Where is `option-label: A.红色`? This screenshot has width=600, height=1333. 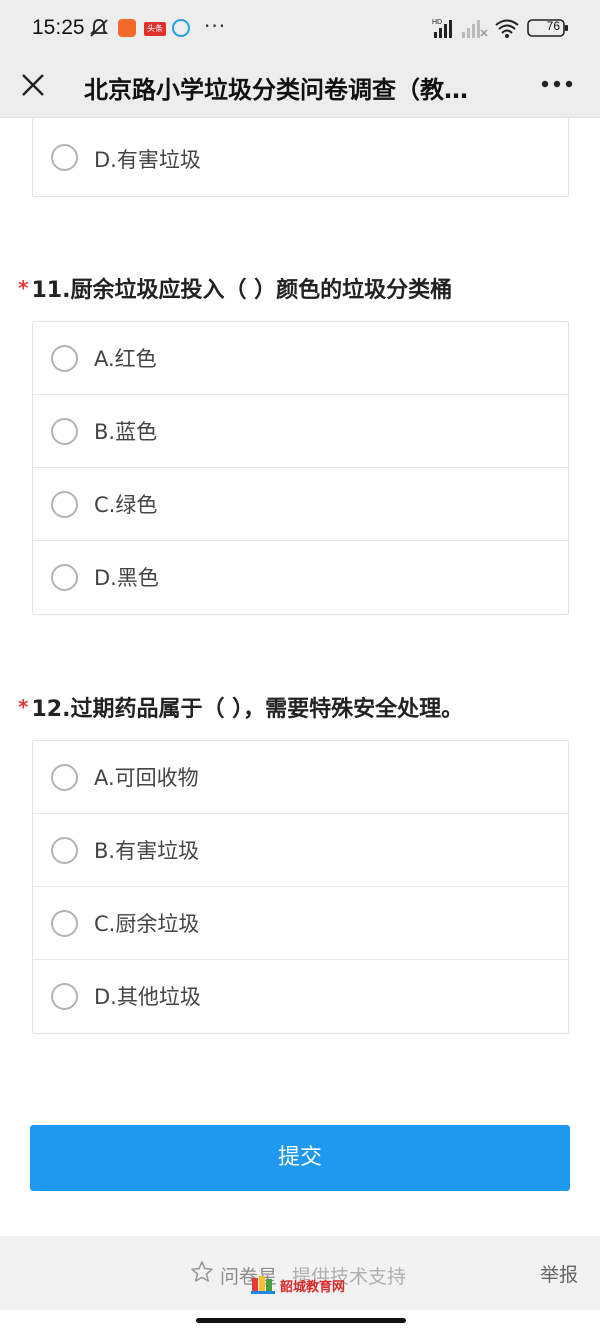 option-label: A.红色 is located at coordinates (125, 359).